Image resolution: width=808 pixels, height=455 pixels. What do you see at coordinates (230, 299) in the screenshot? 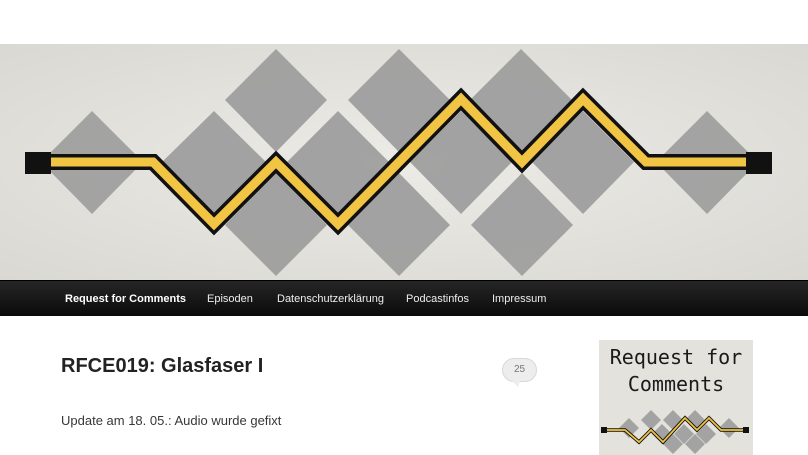
I see `nav-item-episoden: Episoden` at bounding box center [230, 299].